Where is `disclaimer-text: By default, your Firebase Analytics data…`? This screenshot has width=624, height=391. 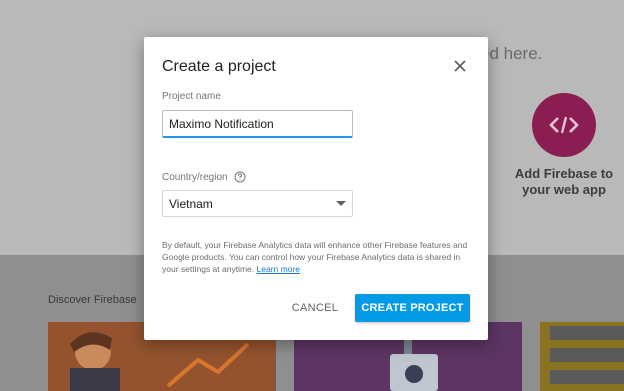 disclaimer-text: By default, your Firebase Analytics data… is located at coordinates (315, 257).